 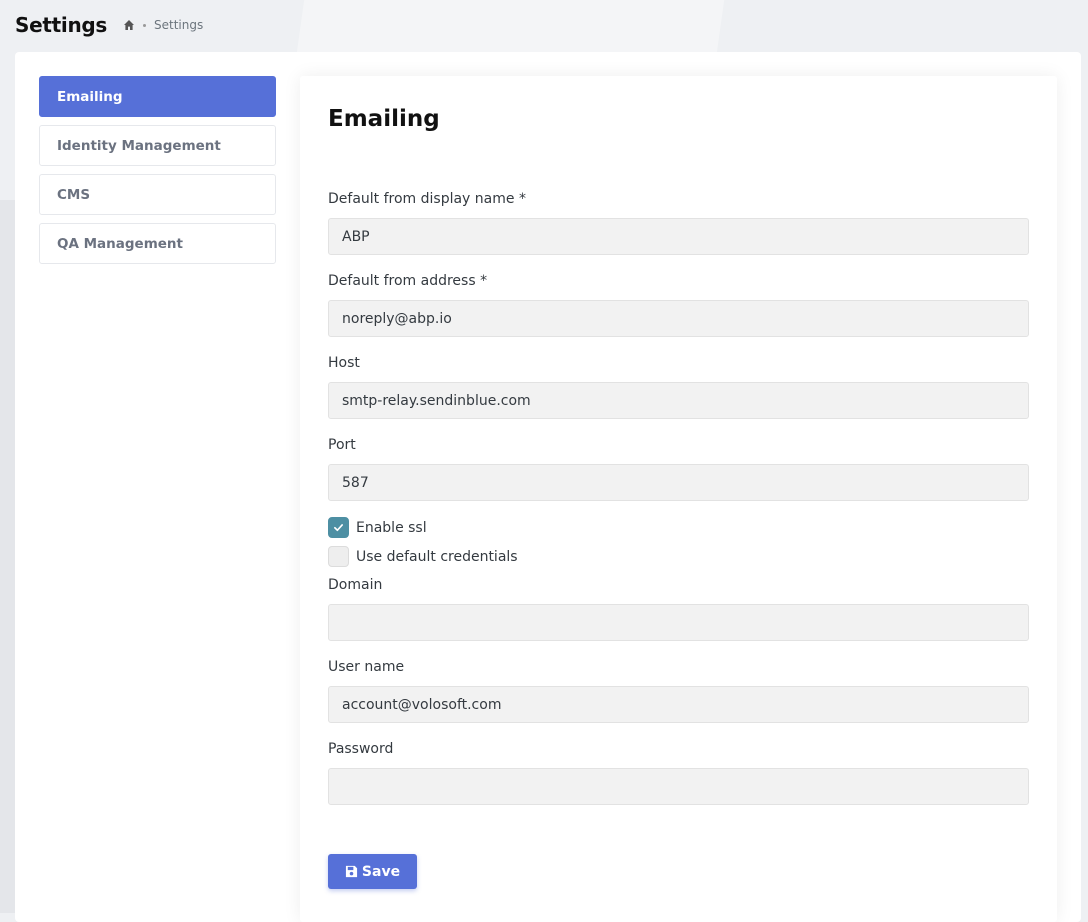 I want to click on home-icon, so click(x=129, y=25).